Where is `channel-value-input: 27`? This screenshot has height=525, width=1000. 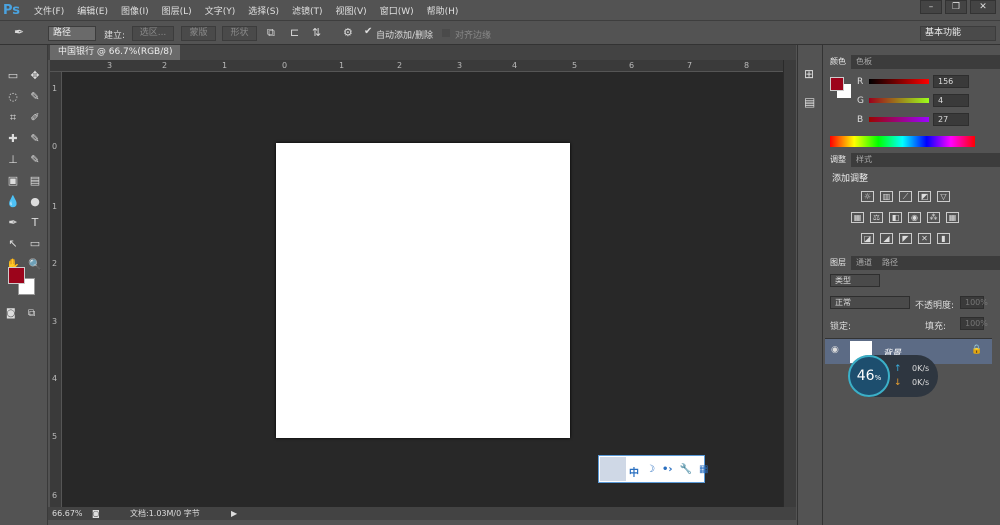
channel-value-input: 27 is located at coordinates (951, 119).